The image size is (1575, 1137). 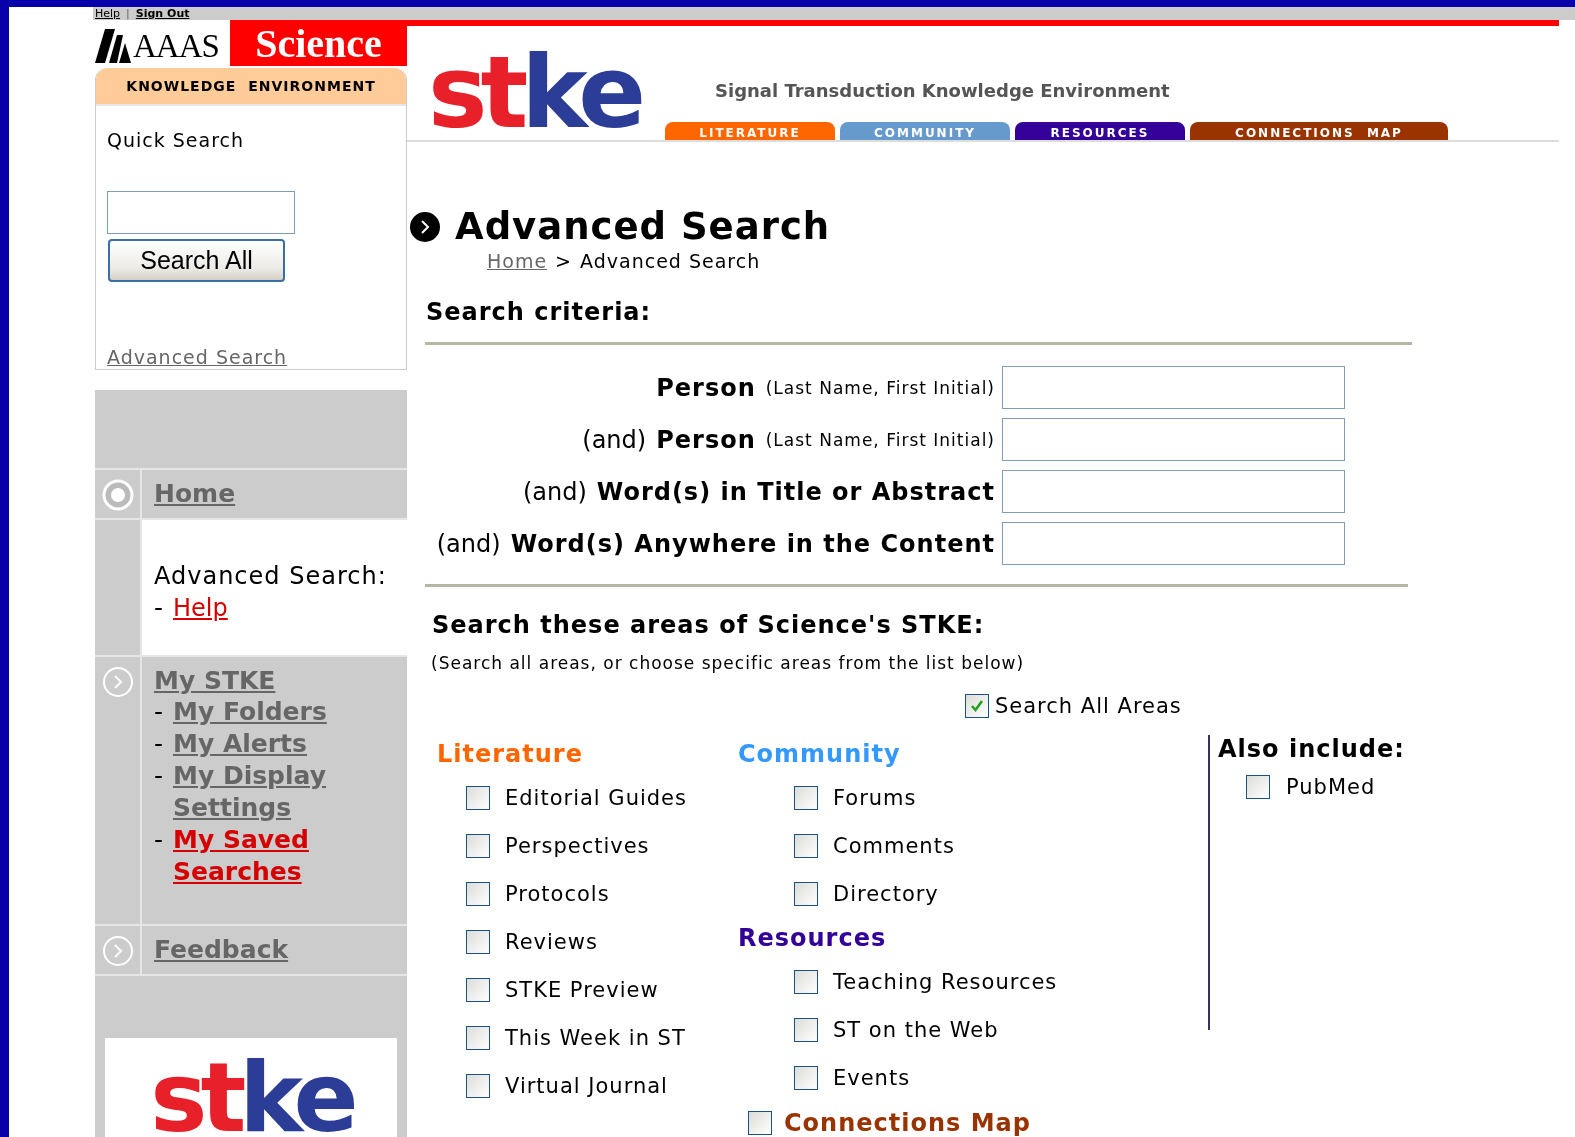 I want to click on checkbox-label: STKE Preview, so click(x=582, y=990).